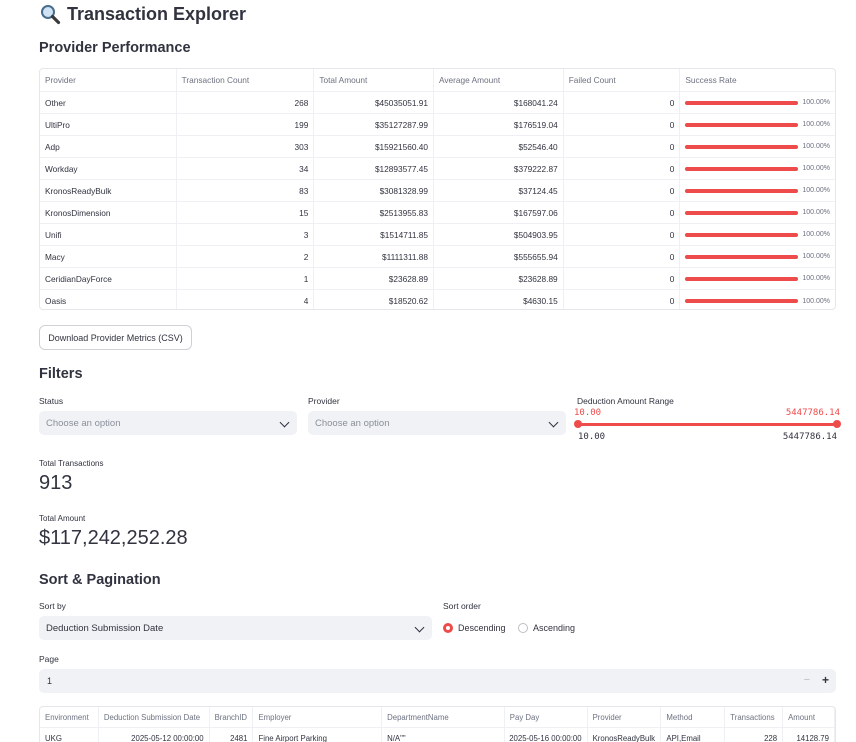  Describe the element at coordinates (246, 278) in the screenshot. I see `count-cell: 1` at that location.